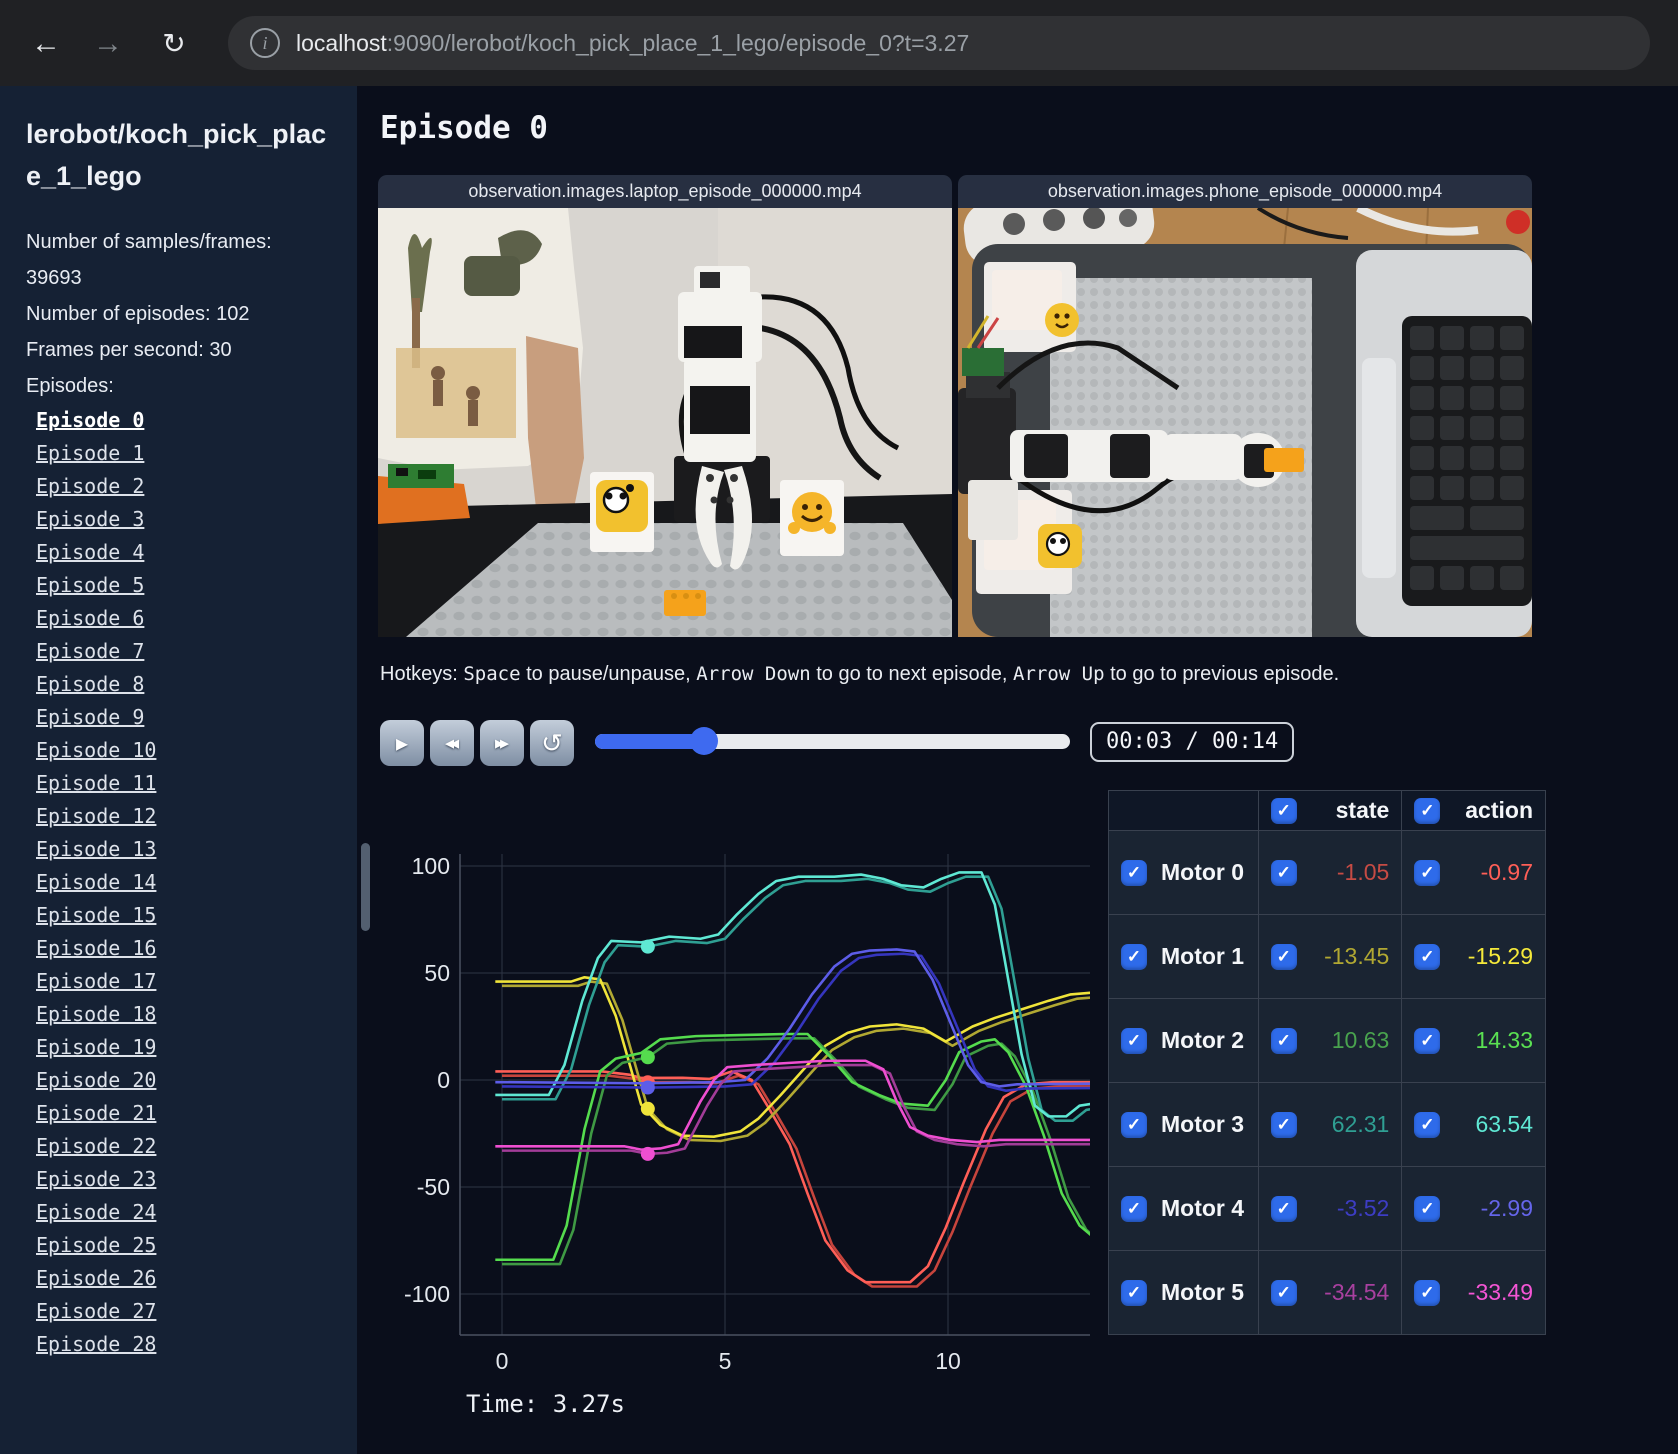  I want to click on sidebar-episode-link: Episode 6, so click(183, 618).